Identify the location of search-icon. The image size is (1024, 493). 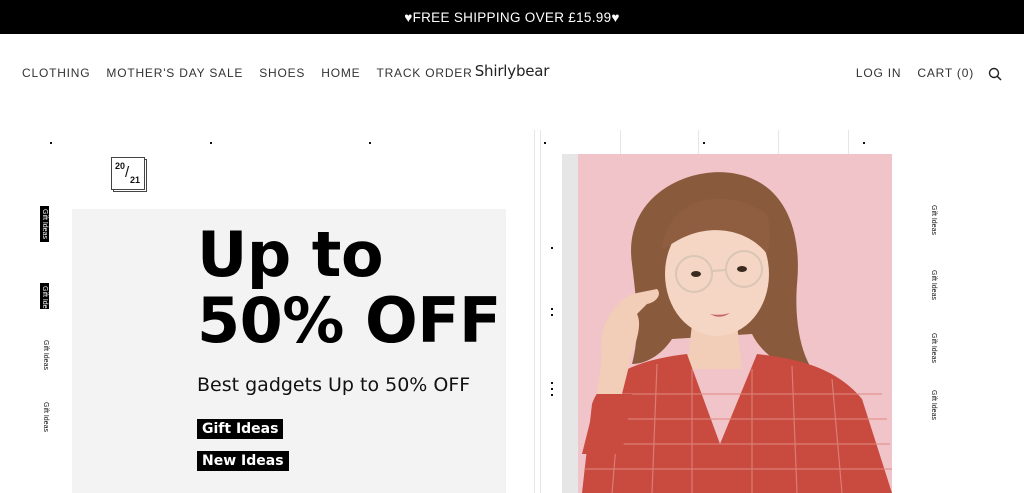
(995, 74).